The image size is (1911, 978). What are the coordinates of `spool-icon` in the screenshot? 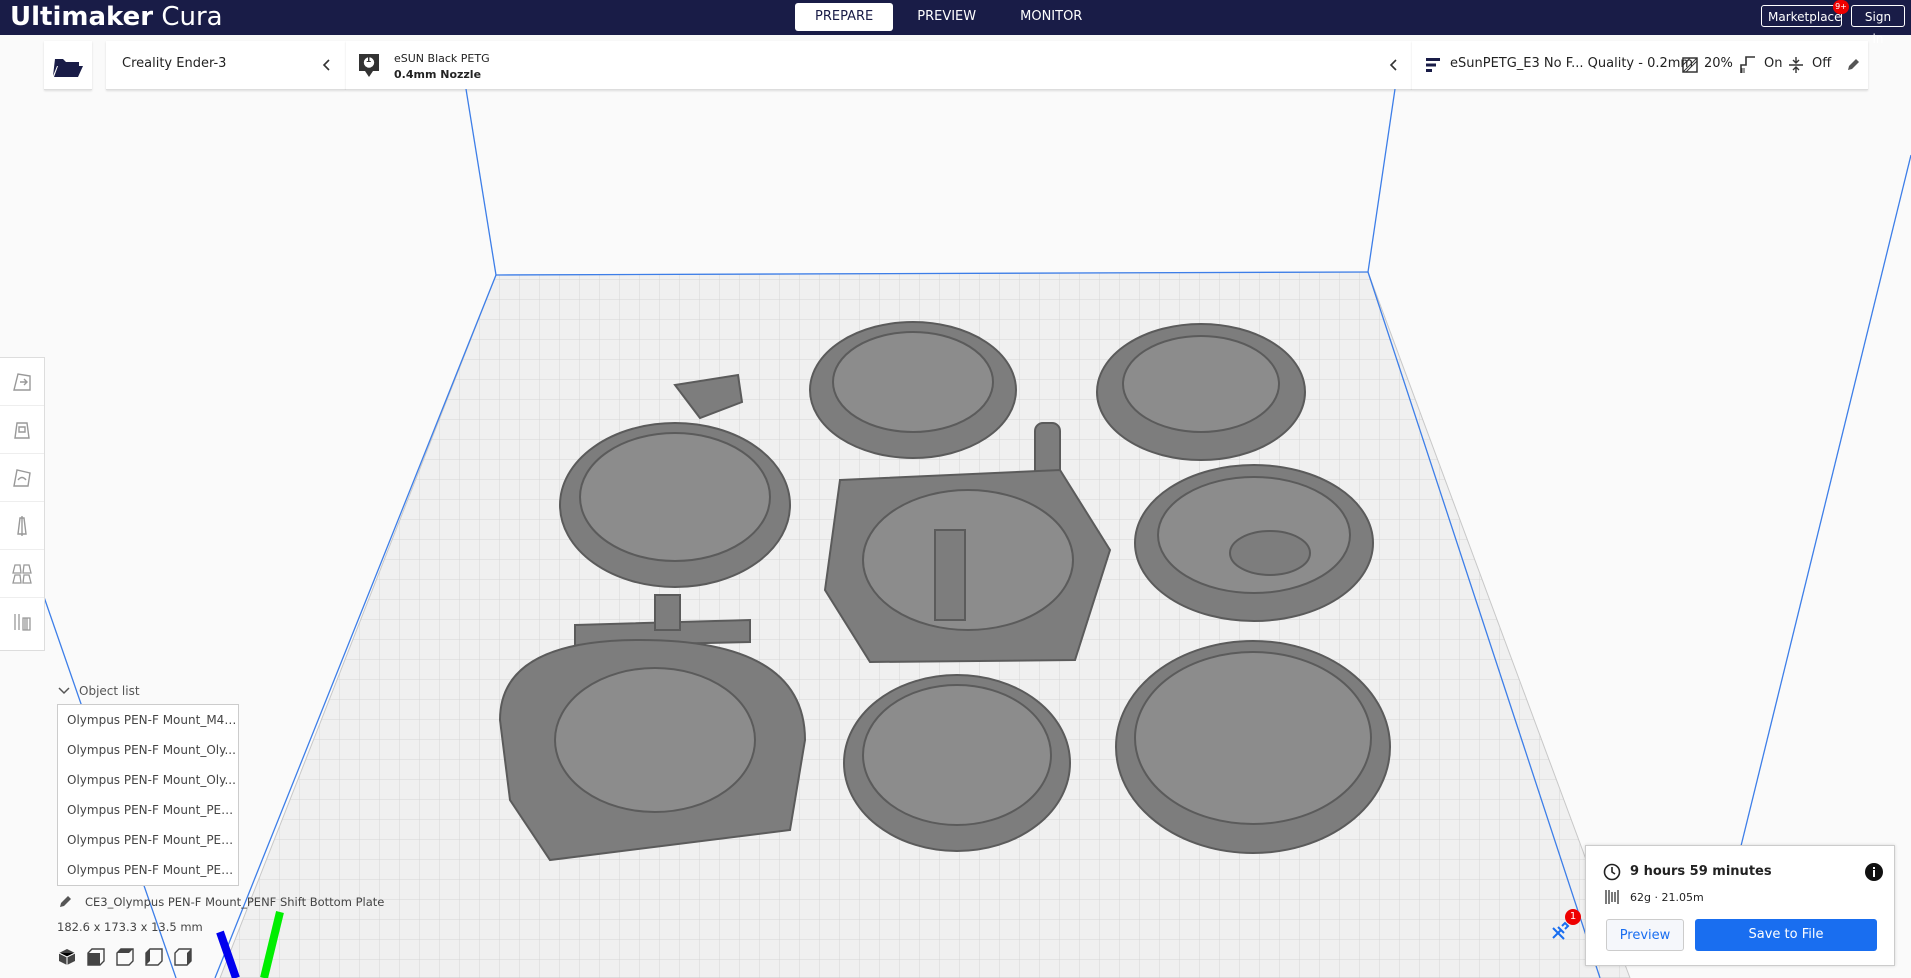 It's located at (1612, 897).